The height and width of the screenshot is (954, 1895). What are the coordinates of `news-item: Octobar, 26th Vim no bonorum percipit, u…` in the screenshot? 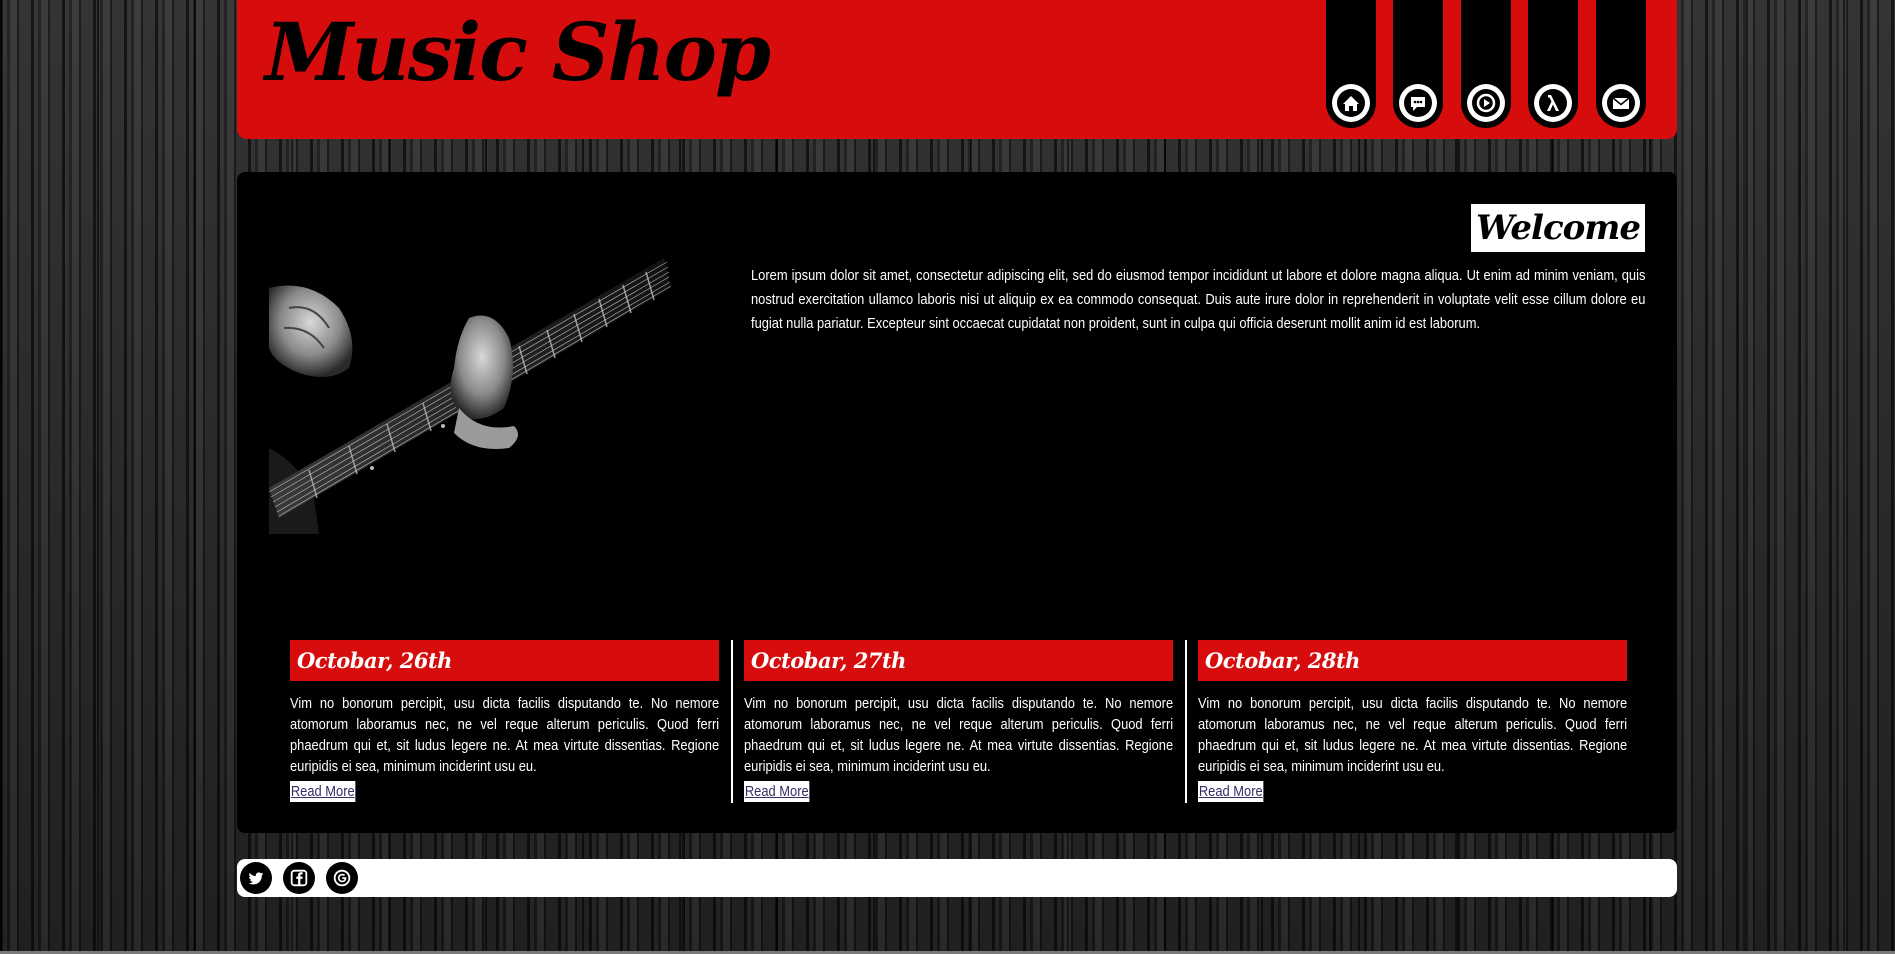 It's located at (504, 721).